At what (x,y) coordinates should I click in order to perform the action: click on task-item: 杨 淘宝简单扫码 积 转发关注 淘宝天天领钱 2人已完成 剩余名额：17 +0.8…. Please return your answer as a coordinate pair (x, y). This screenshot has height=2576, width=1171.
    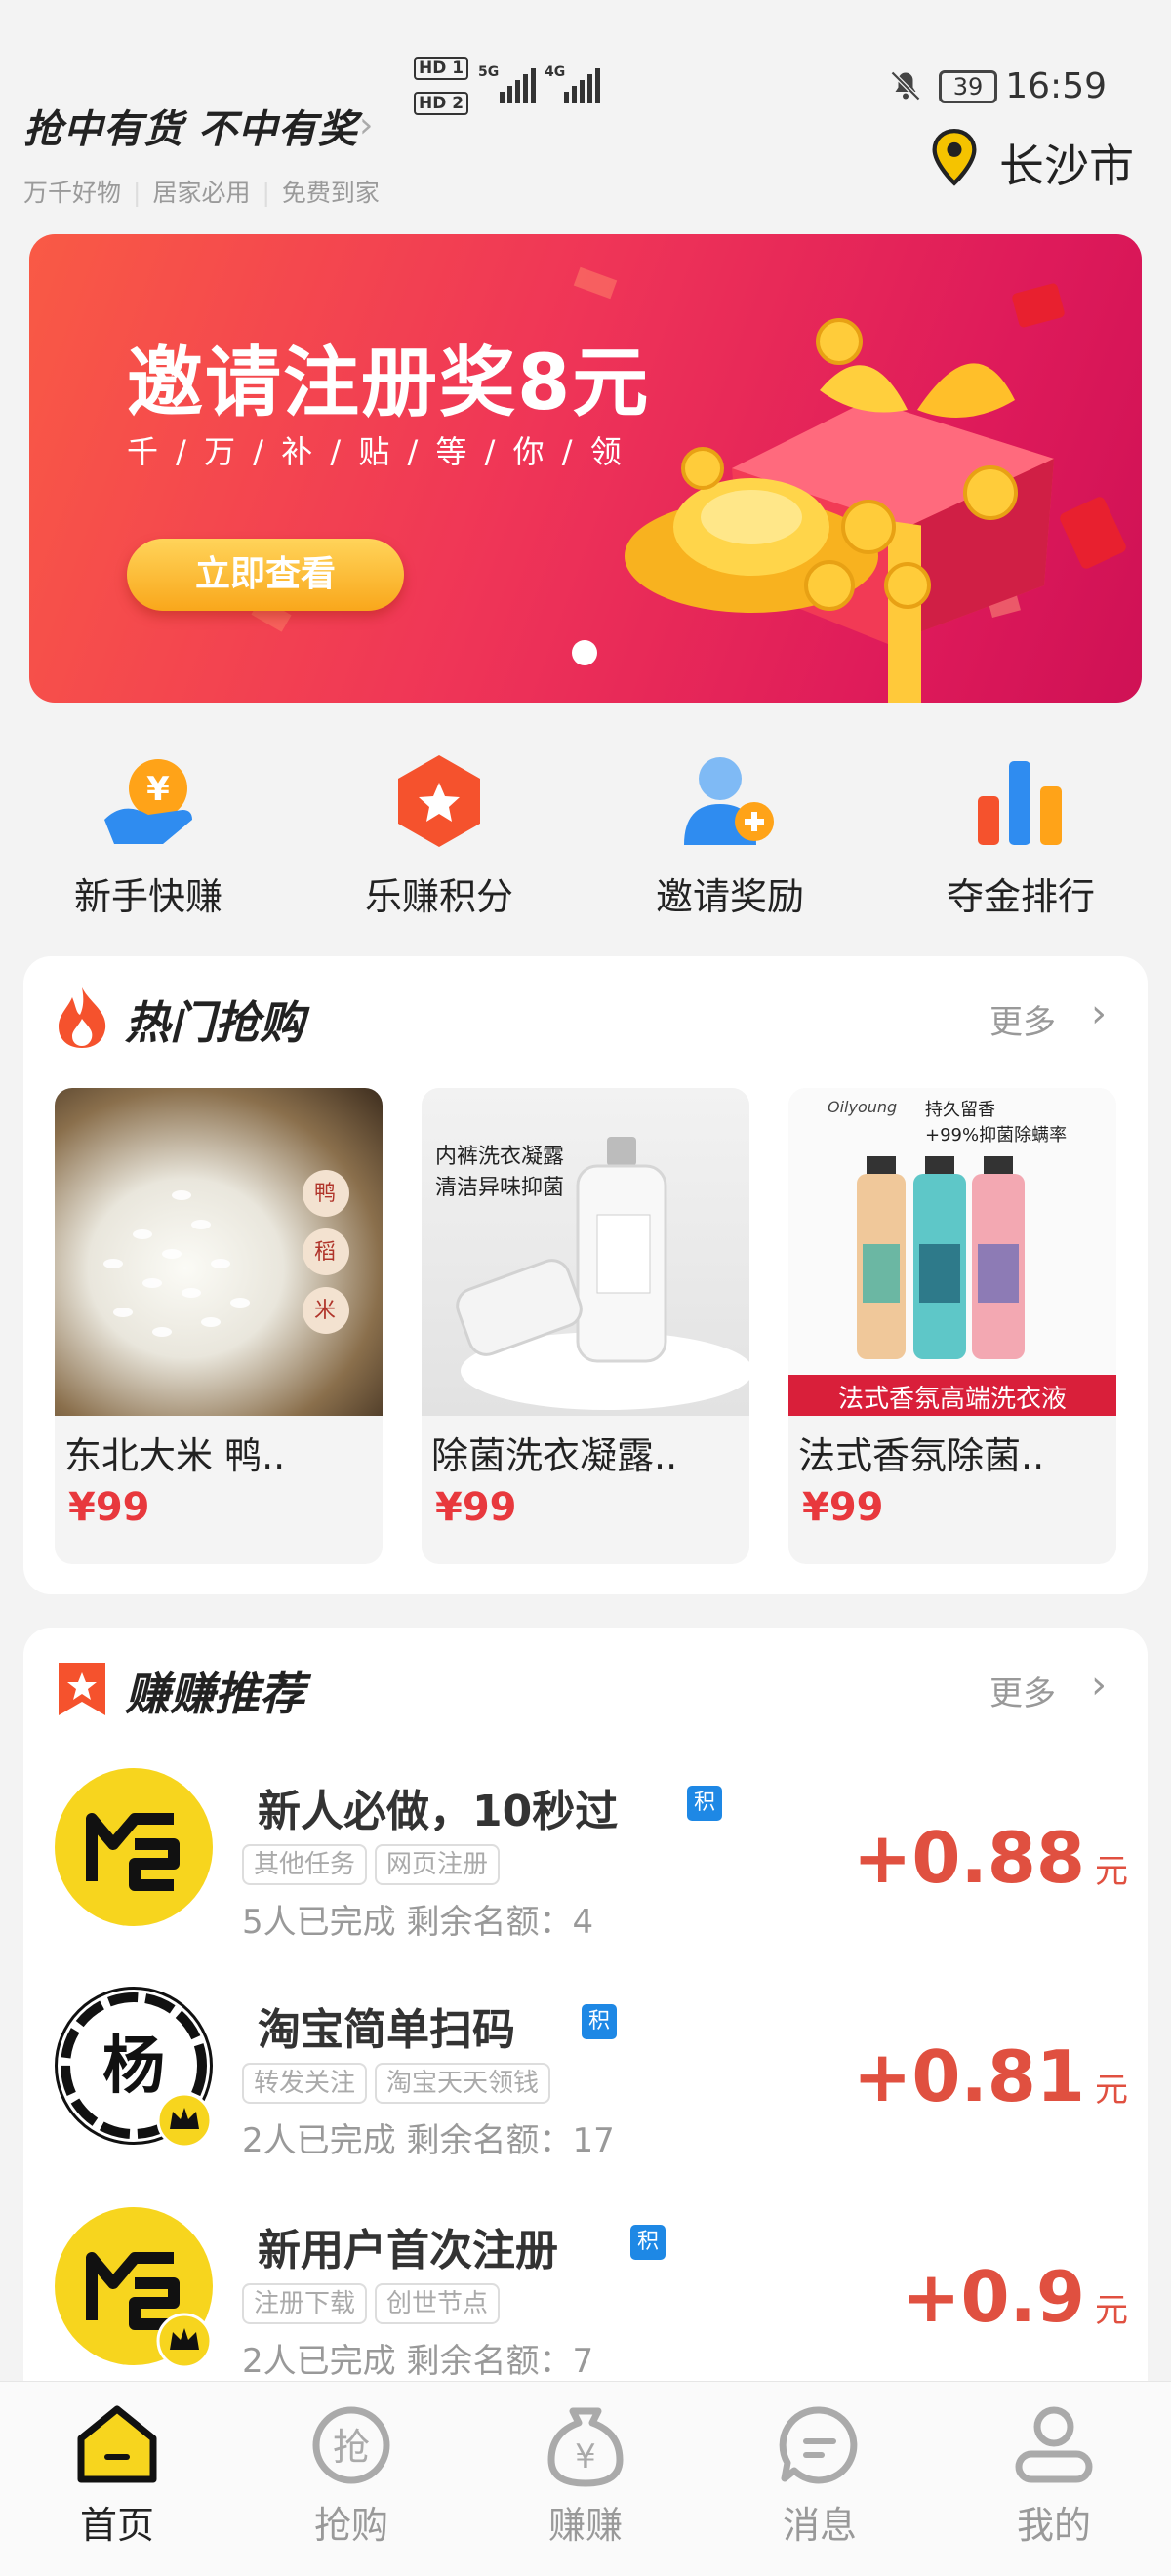
    Looking at the image, I should click on (591, 2084).